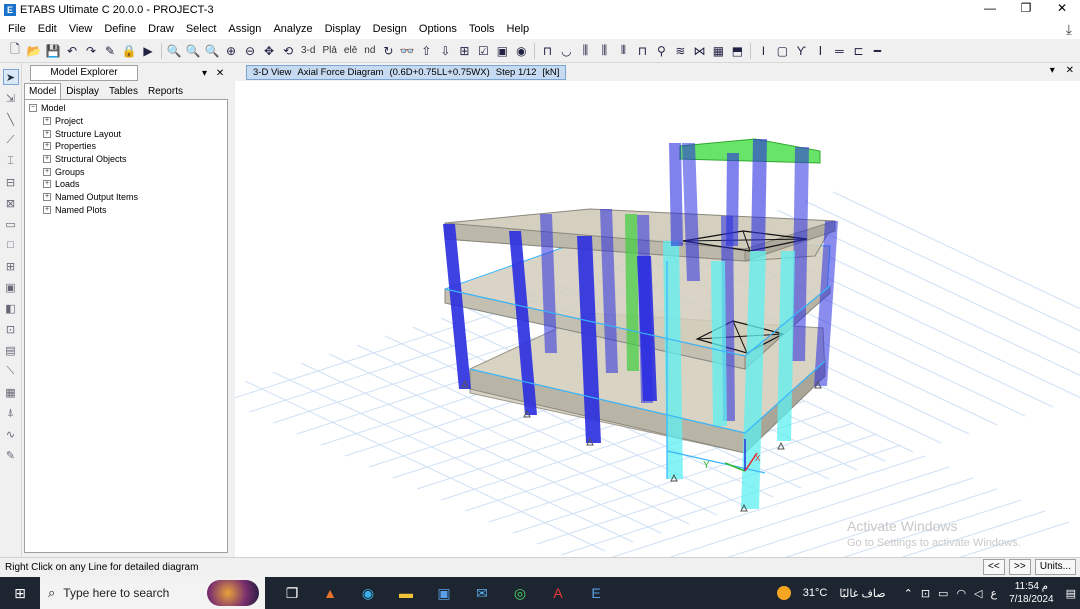  I want to click on display-tables-icon: ▦, so click(718, 51).